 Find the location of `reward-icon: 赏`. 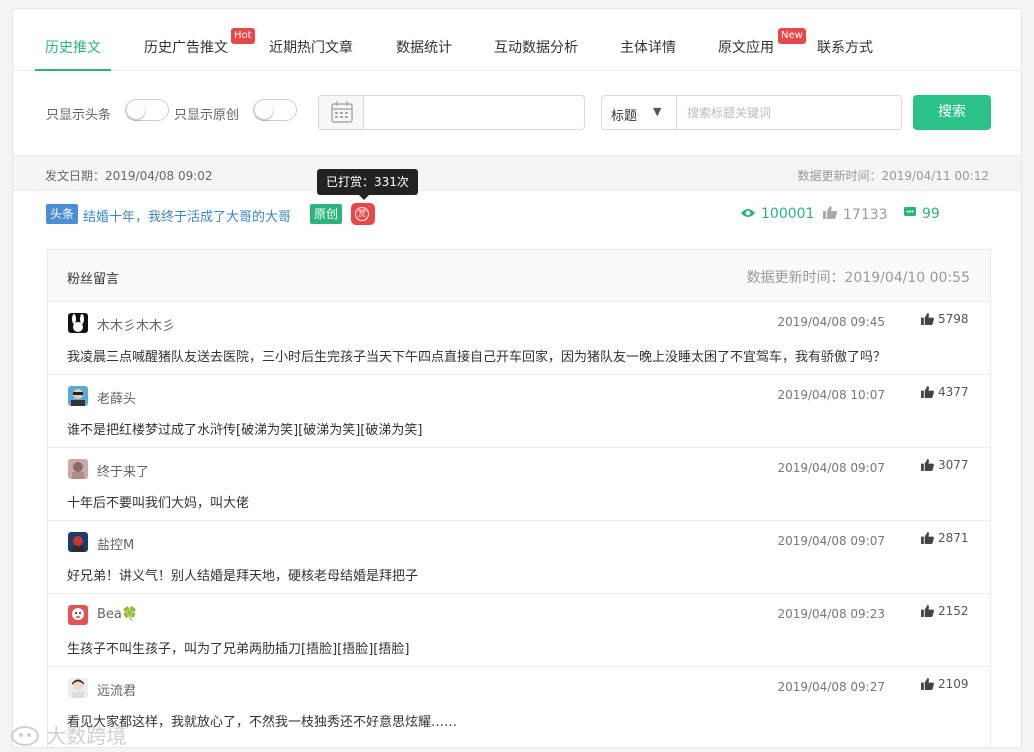

reward-icon: 赏 is located at coordinates (363, 214).